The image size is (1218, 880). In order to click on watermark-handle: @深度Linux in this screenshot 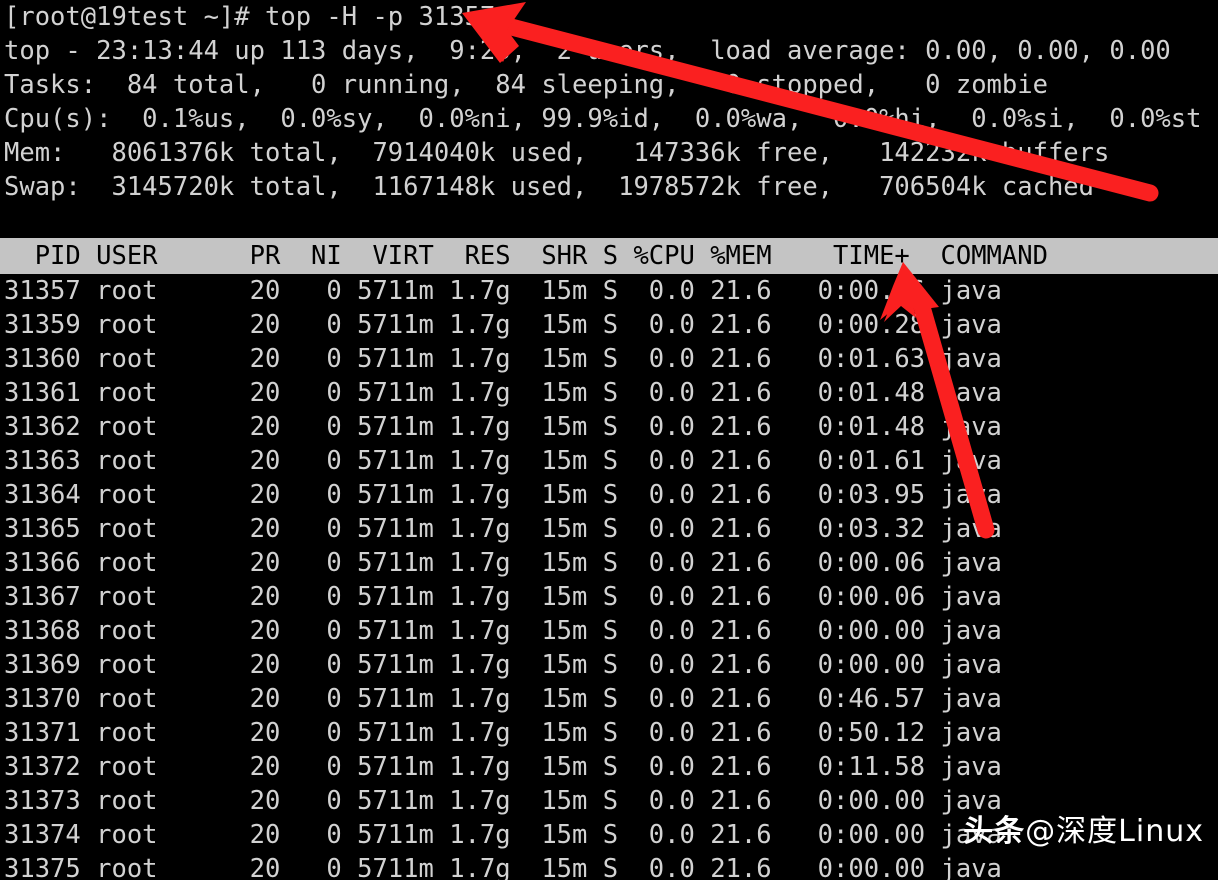, I will do `click(1114, 831)`.